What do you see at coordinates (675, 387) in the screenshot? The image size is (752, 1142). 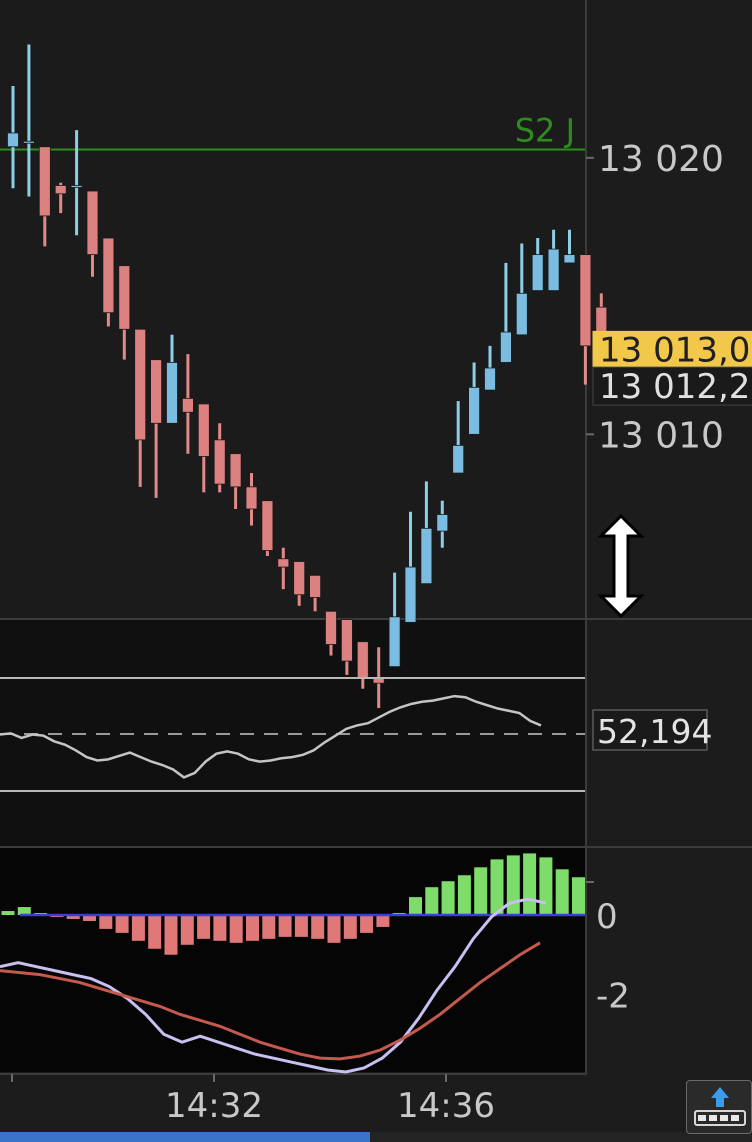 I see `price-tag-label: 13 012,25` at bounding box center [675, 387].